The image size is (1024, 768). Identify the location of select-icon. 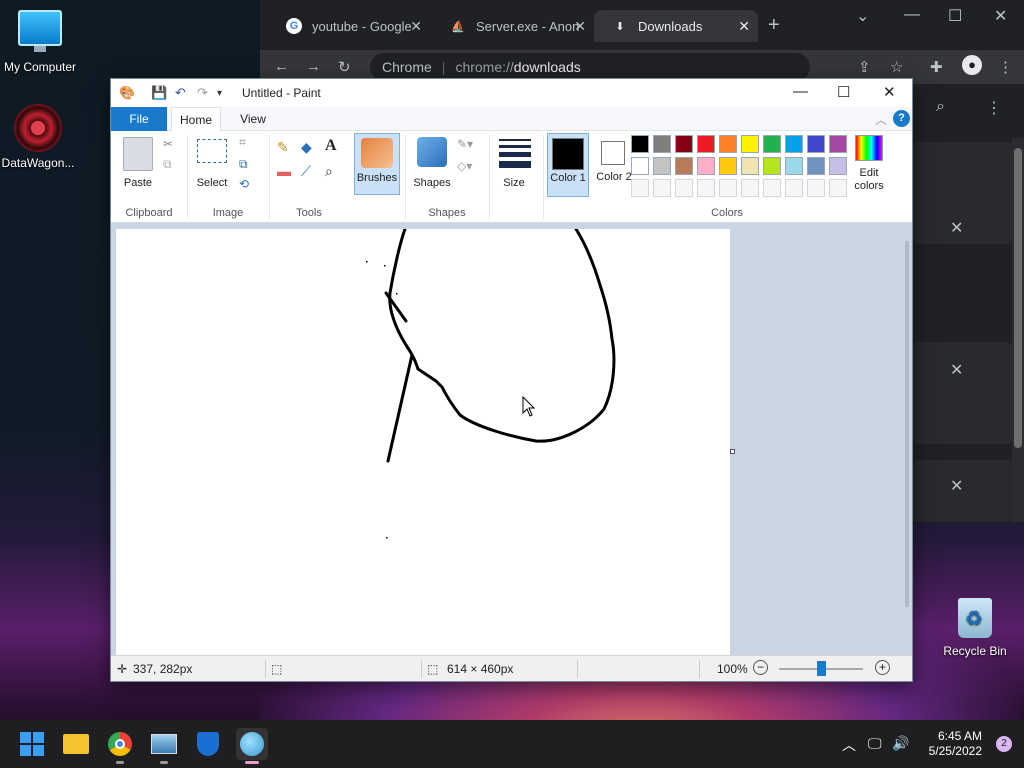
(212, 151).